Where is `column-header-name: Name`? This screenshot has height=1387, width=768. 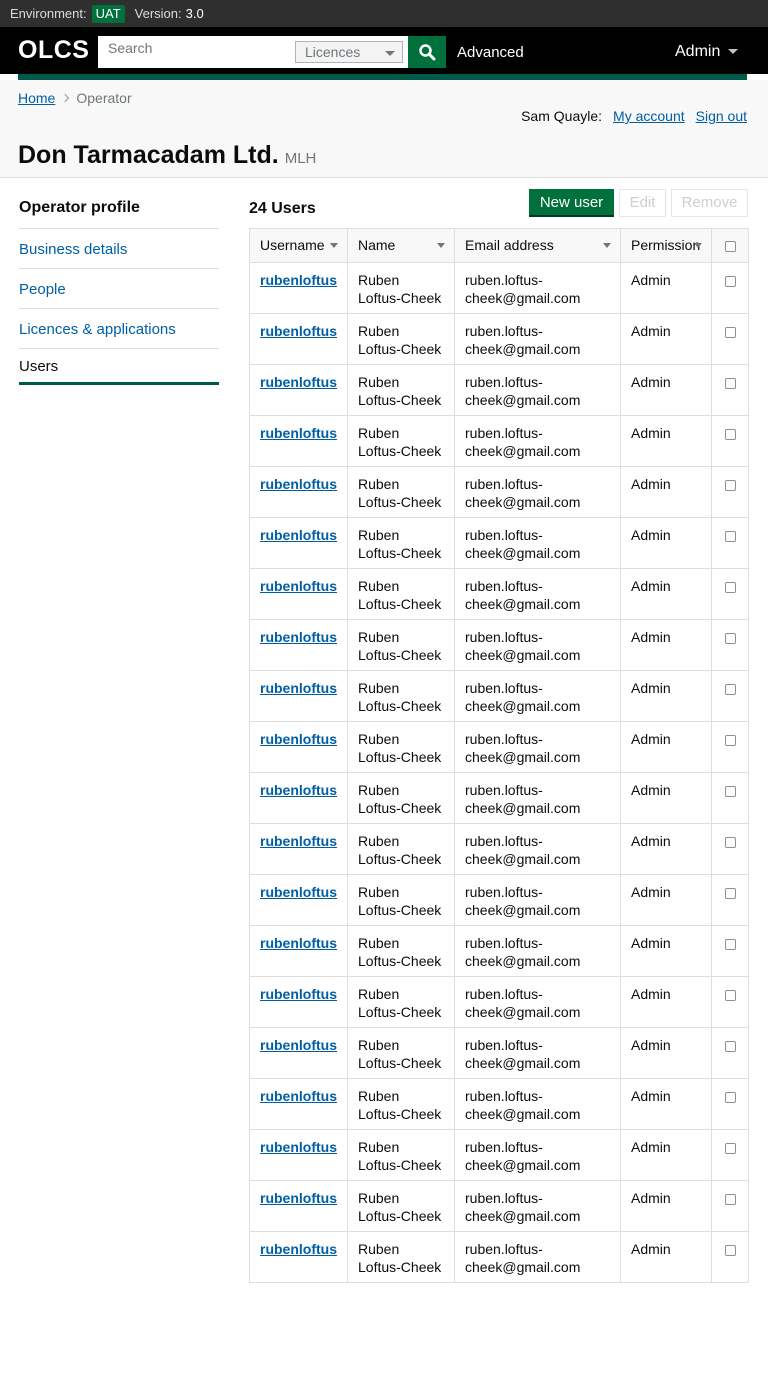
column-header-name: Name is located at coordinates (401, 245).